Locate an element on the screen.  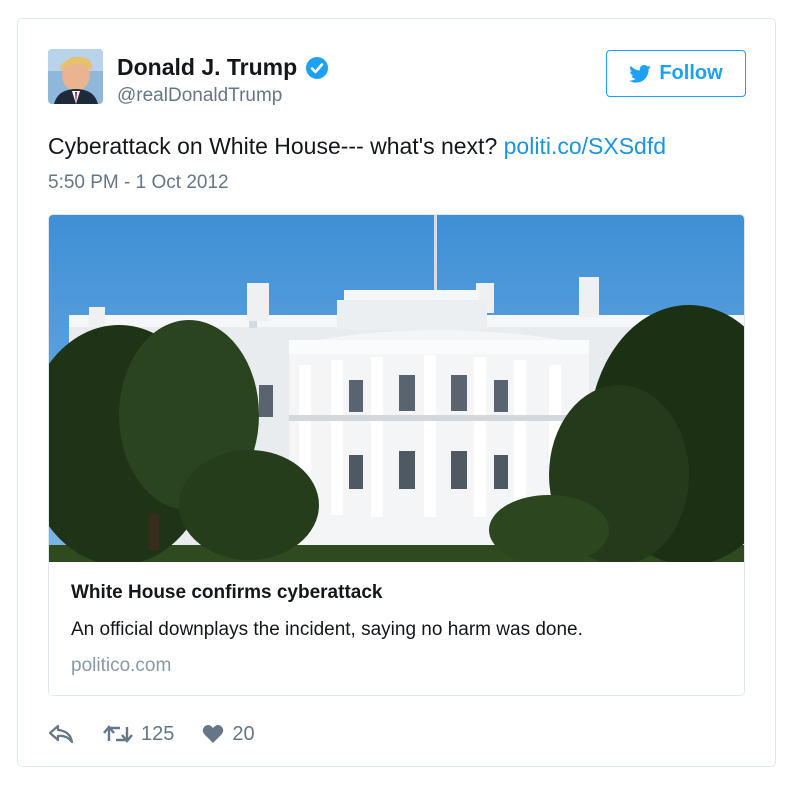
verified-icon is located at coordinates (317, 67).